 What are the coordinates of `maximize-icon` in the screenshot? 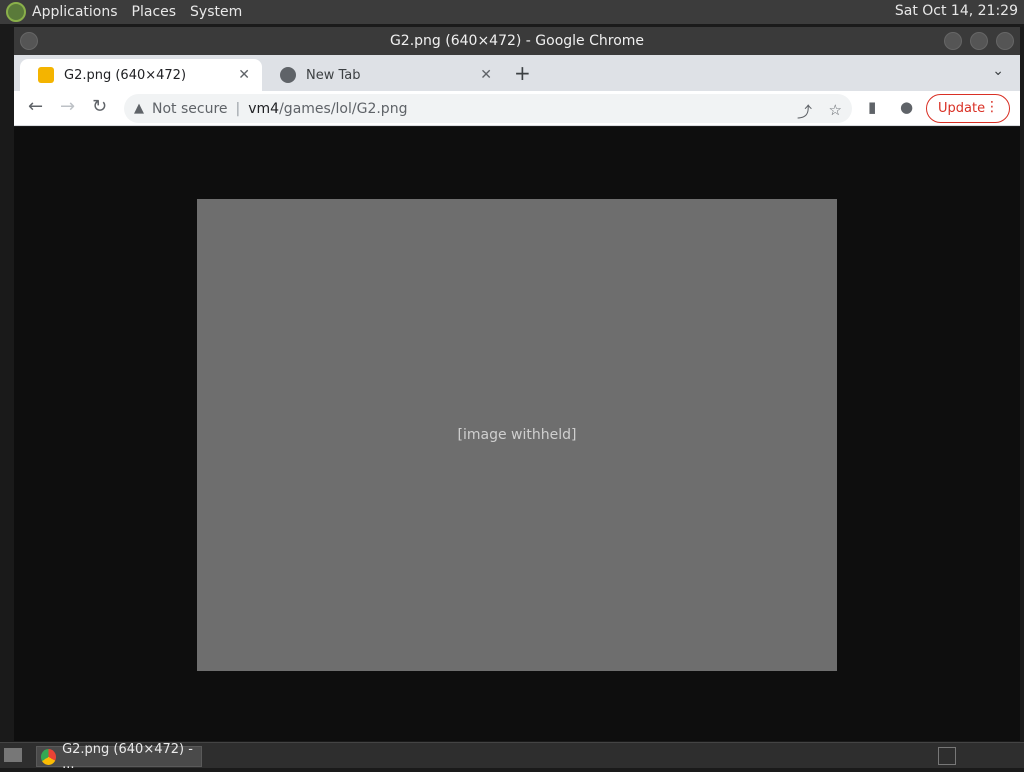 It's located at (979, 41).